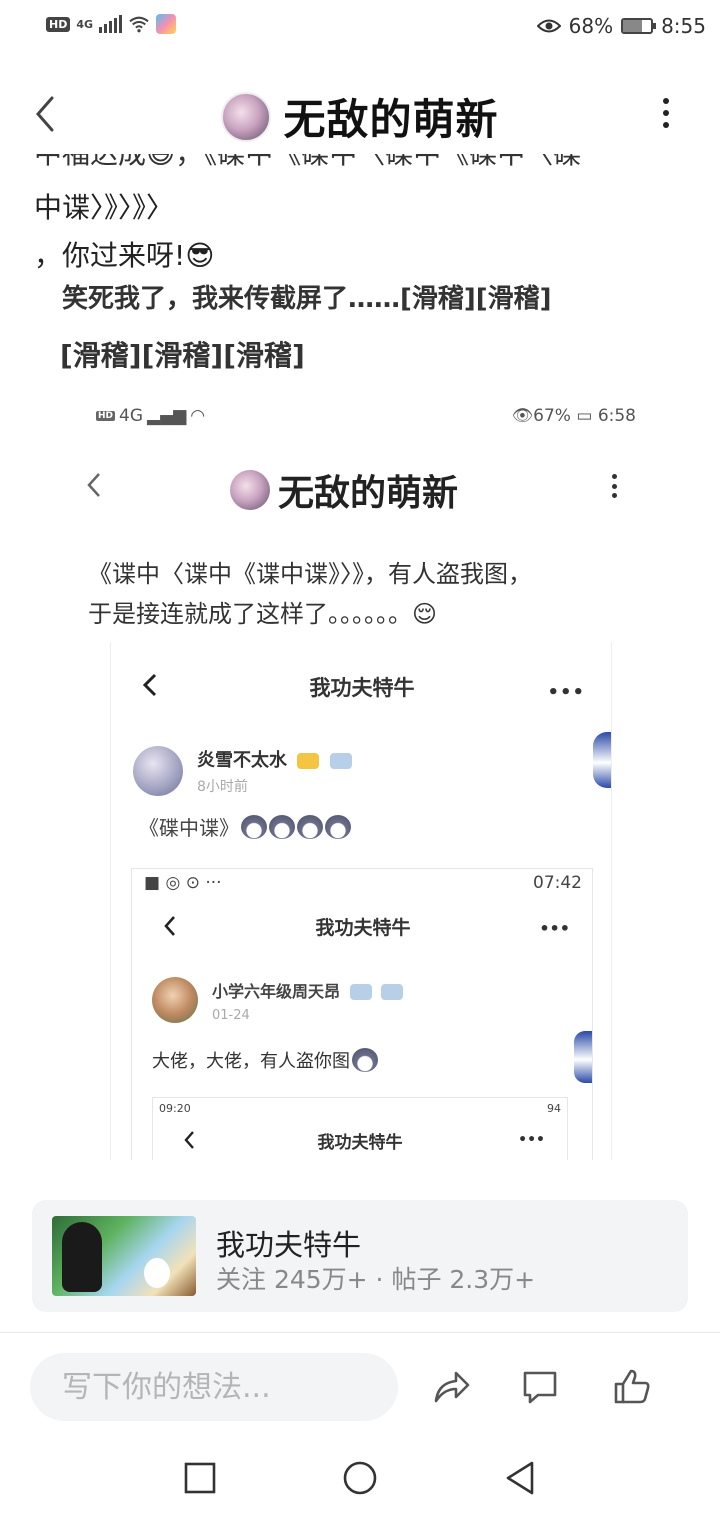 The width and height of the screenshot is (720, 1520). I want to click on screenshot-2-username: 炎雪不太水, so click(242, 760).